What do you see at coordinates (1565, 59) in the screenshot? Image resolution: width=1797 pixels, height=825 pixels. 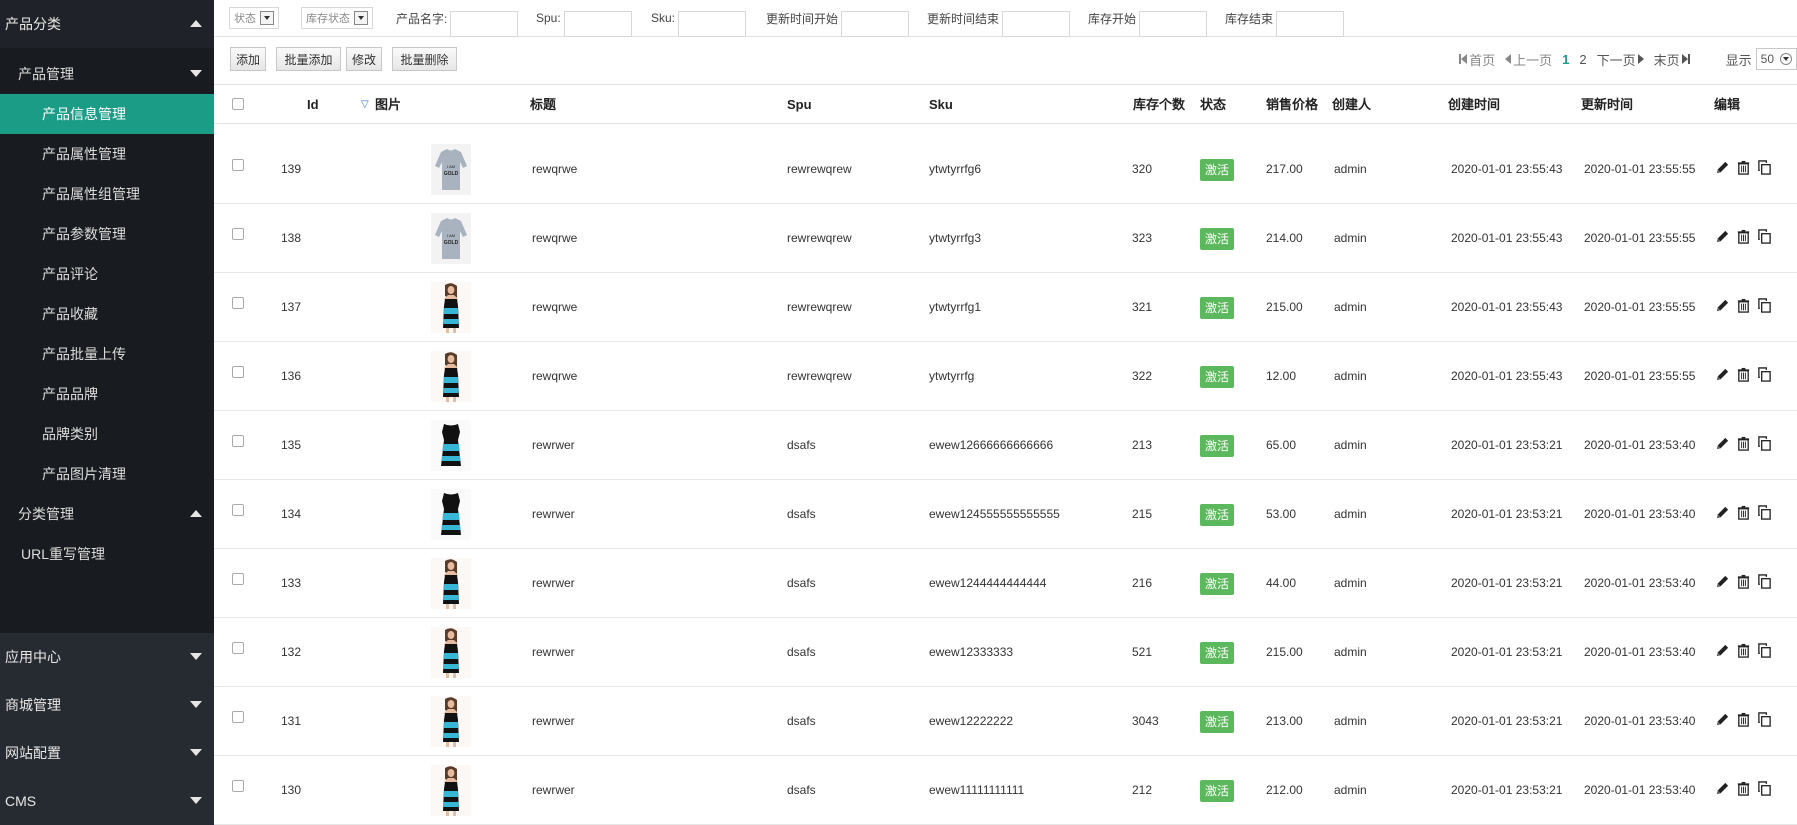 I see `page-1-link: 1` at bounding box center [1565, 59].